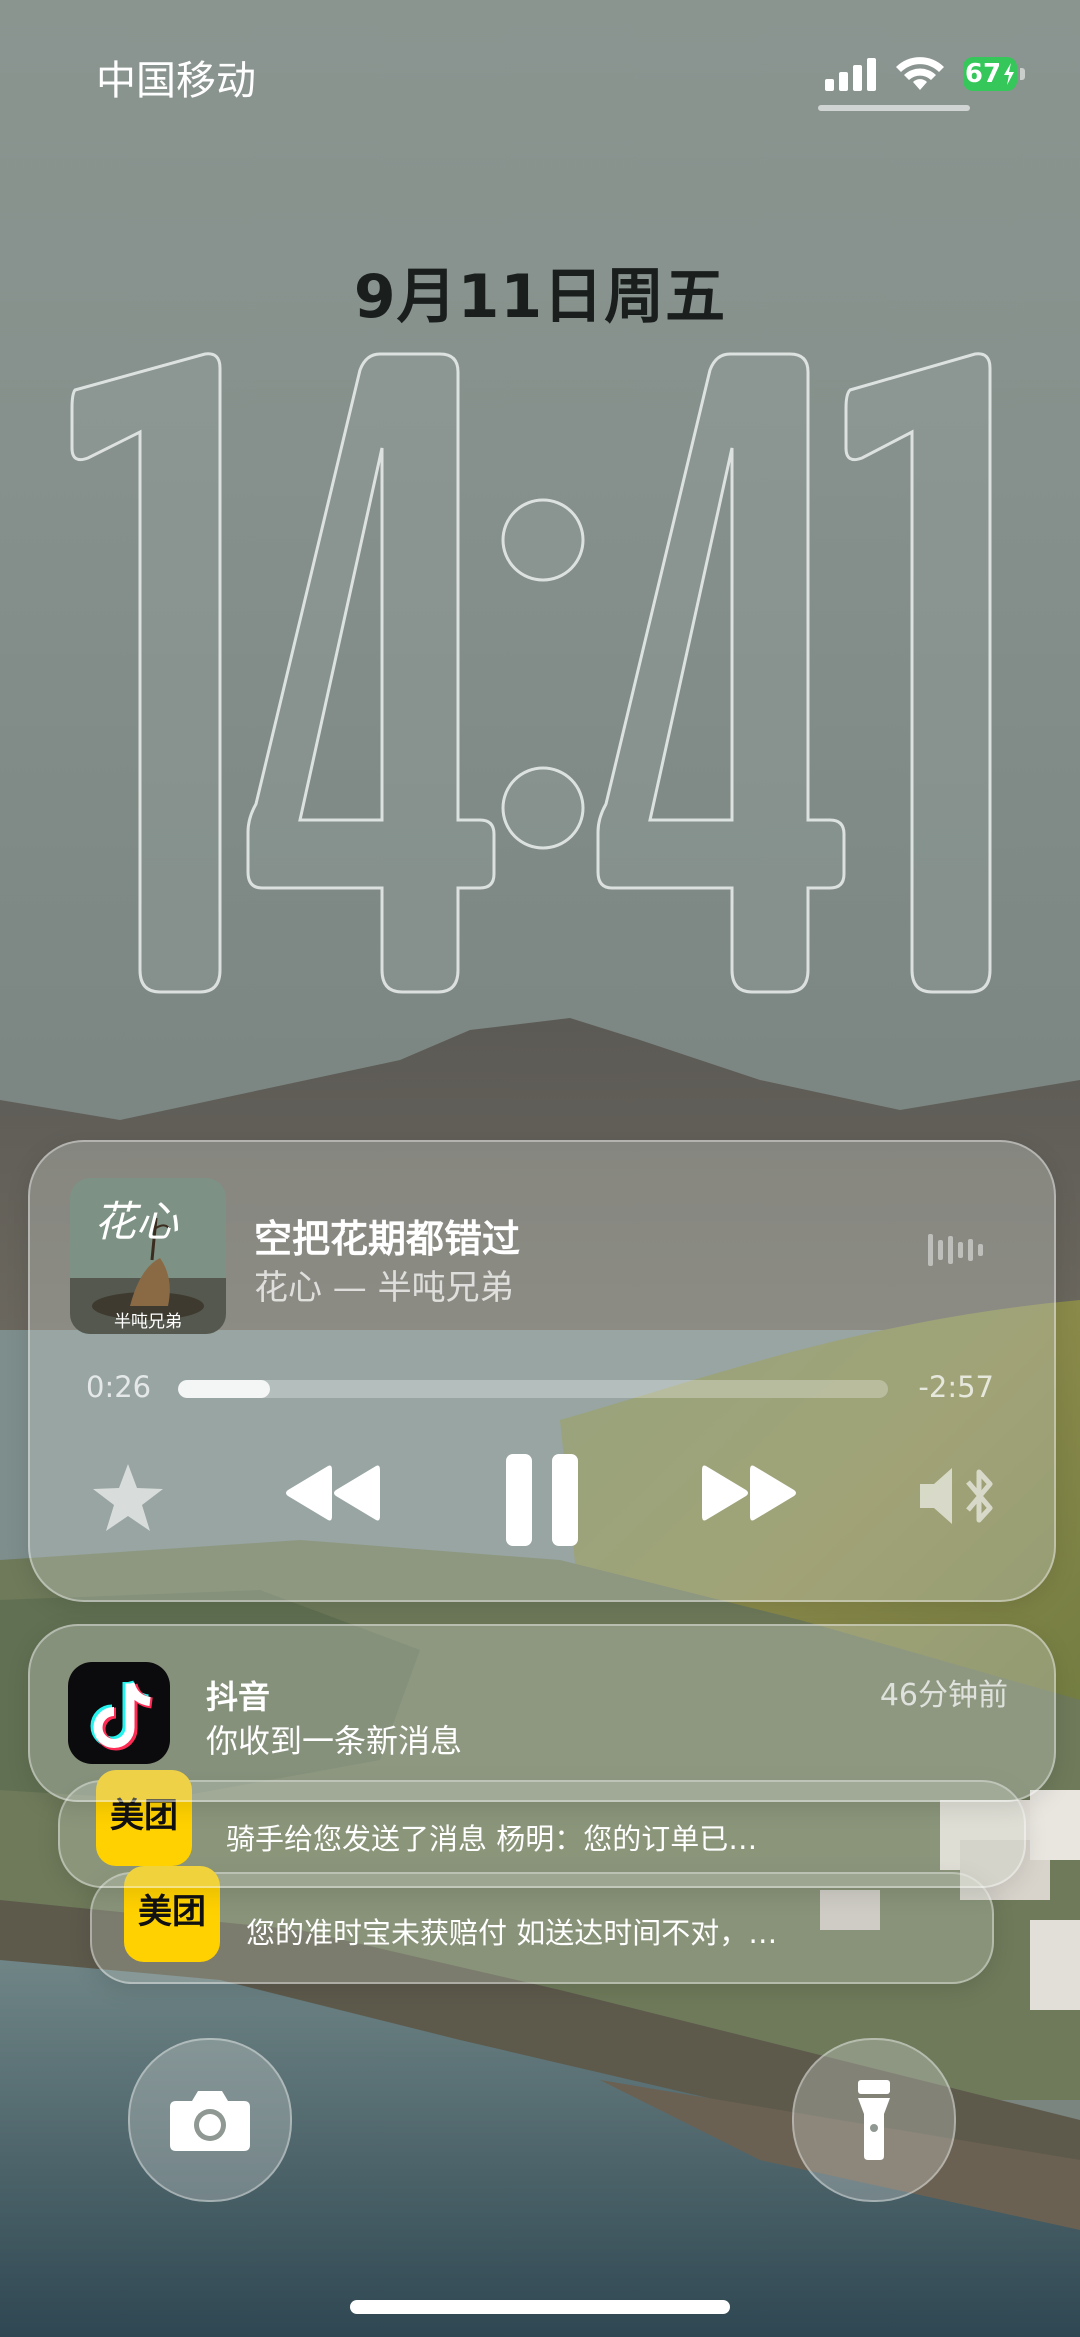 The height and width of the screenshot is (2337, 1080). Describe the element at coordinates (533, 1389) in the screenshot. I see `progress-bar` at that location.